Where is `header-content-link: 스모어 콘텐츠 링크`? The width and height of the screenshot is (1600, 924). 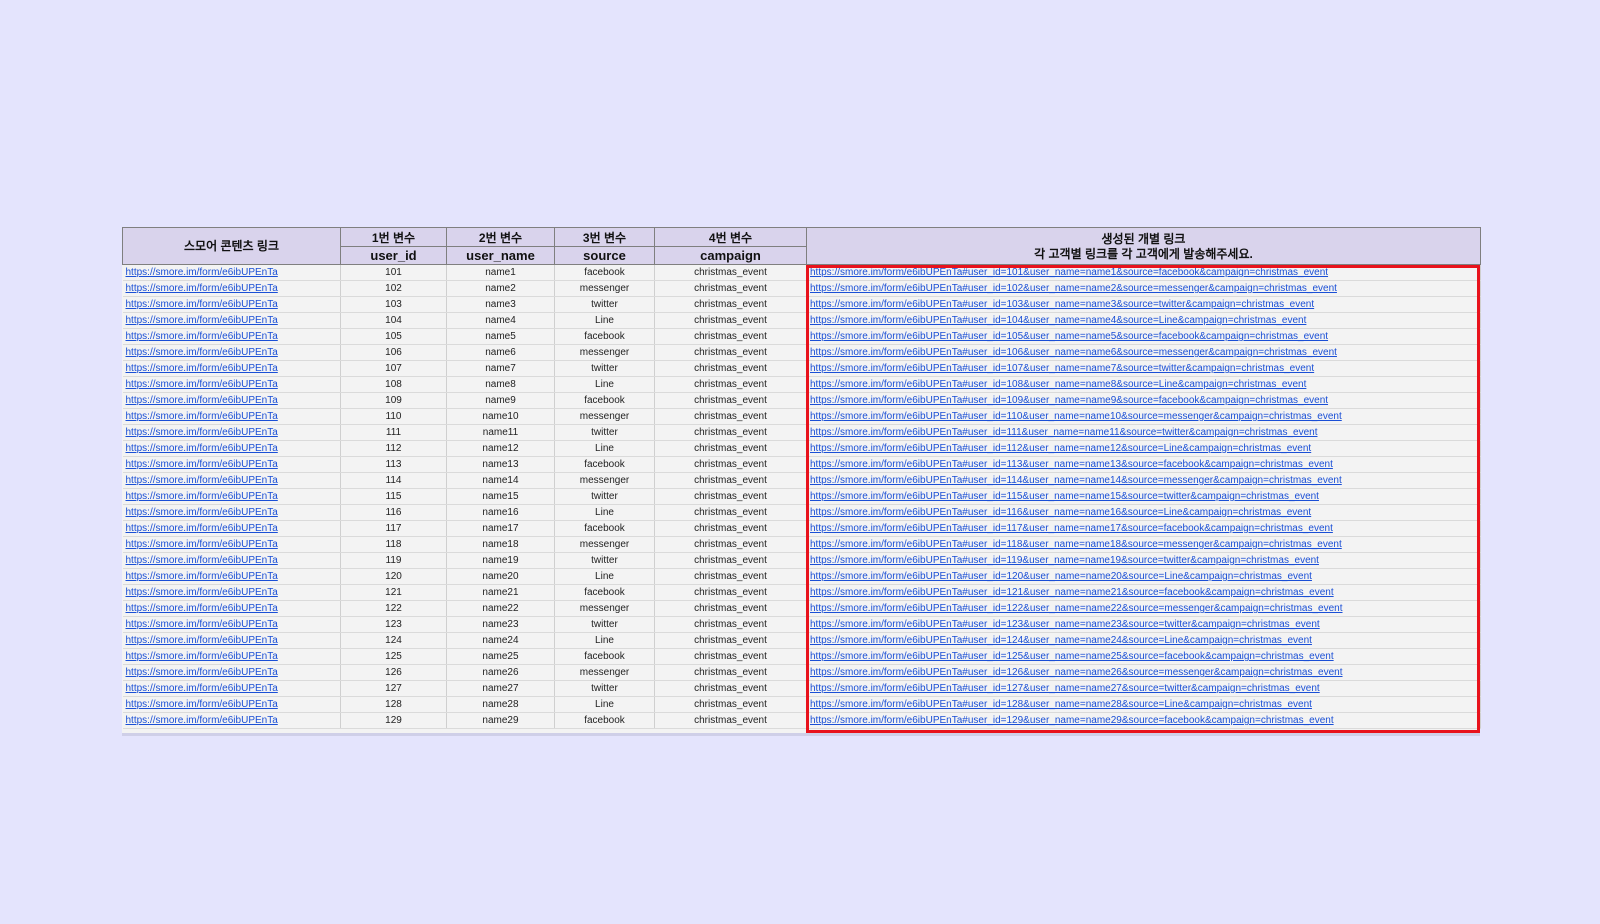
header-content-link: 스모어 콘텐츠 링크 is located at coordinates (231, 246).